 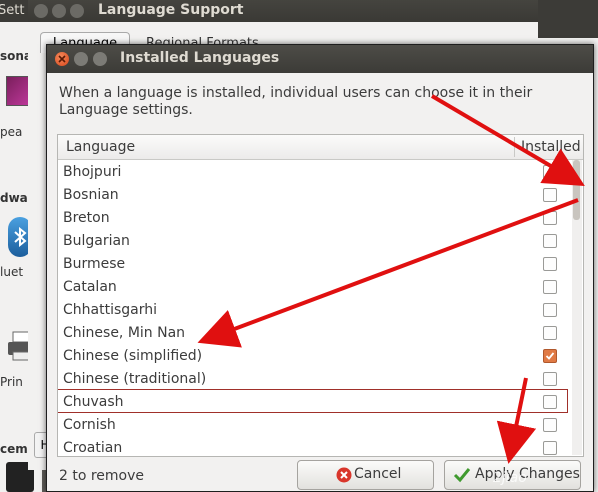 I want to click on language-name: Chinese (traditional), so click(x=135, y=379).